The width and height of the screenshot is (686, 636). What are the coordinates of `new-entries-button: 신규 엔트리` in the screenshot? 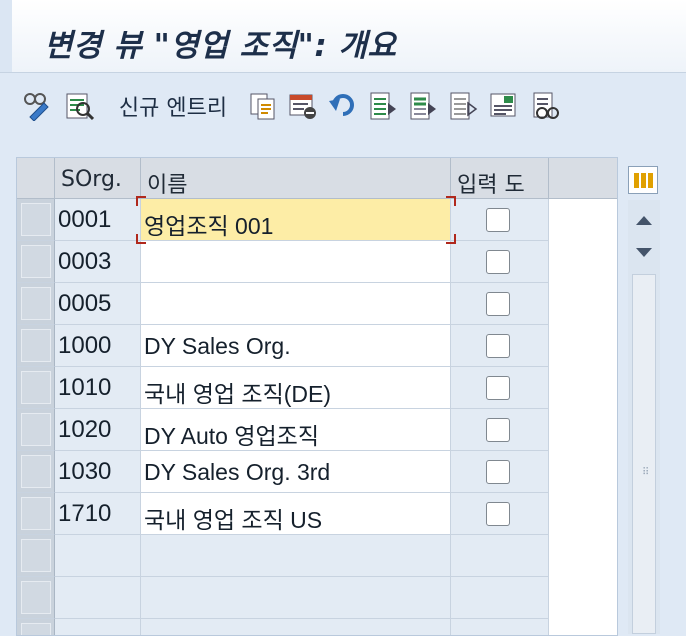 It's located at (173, 106).